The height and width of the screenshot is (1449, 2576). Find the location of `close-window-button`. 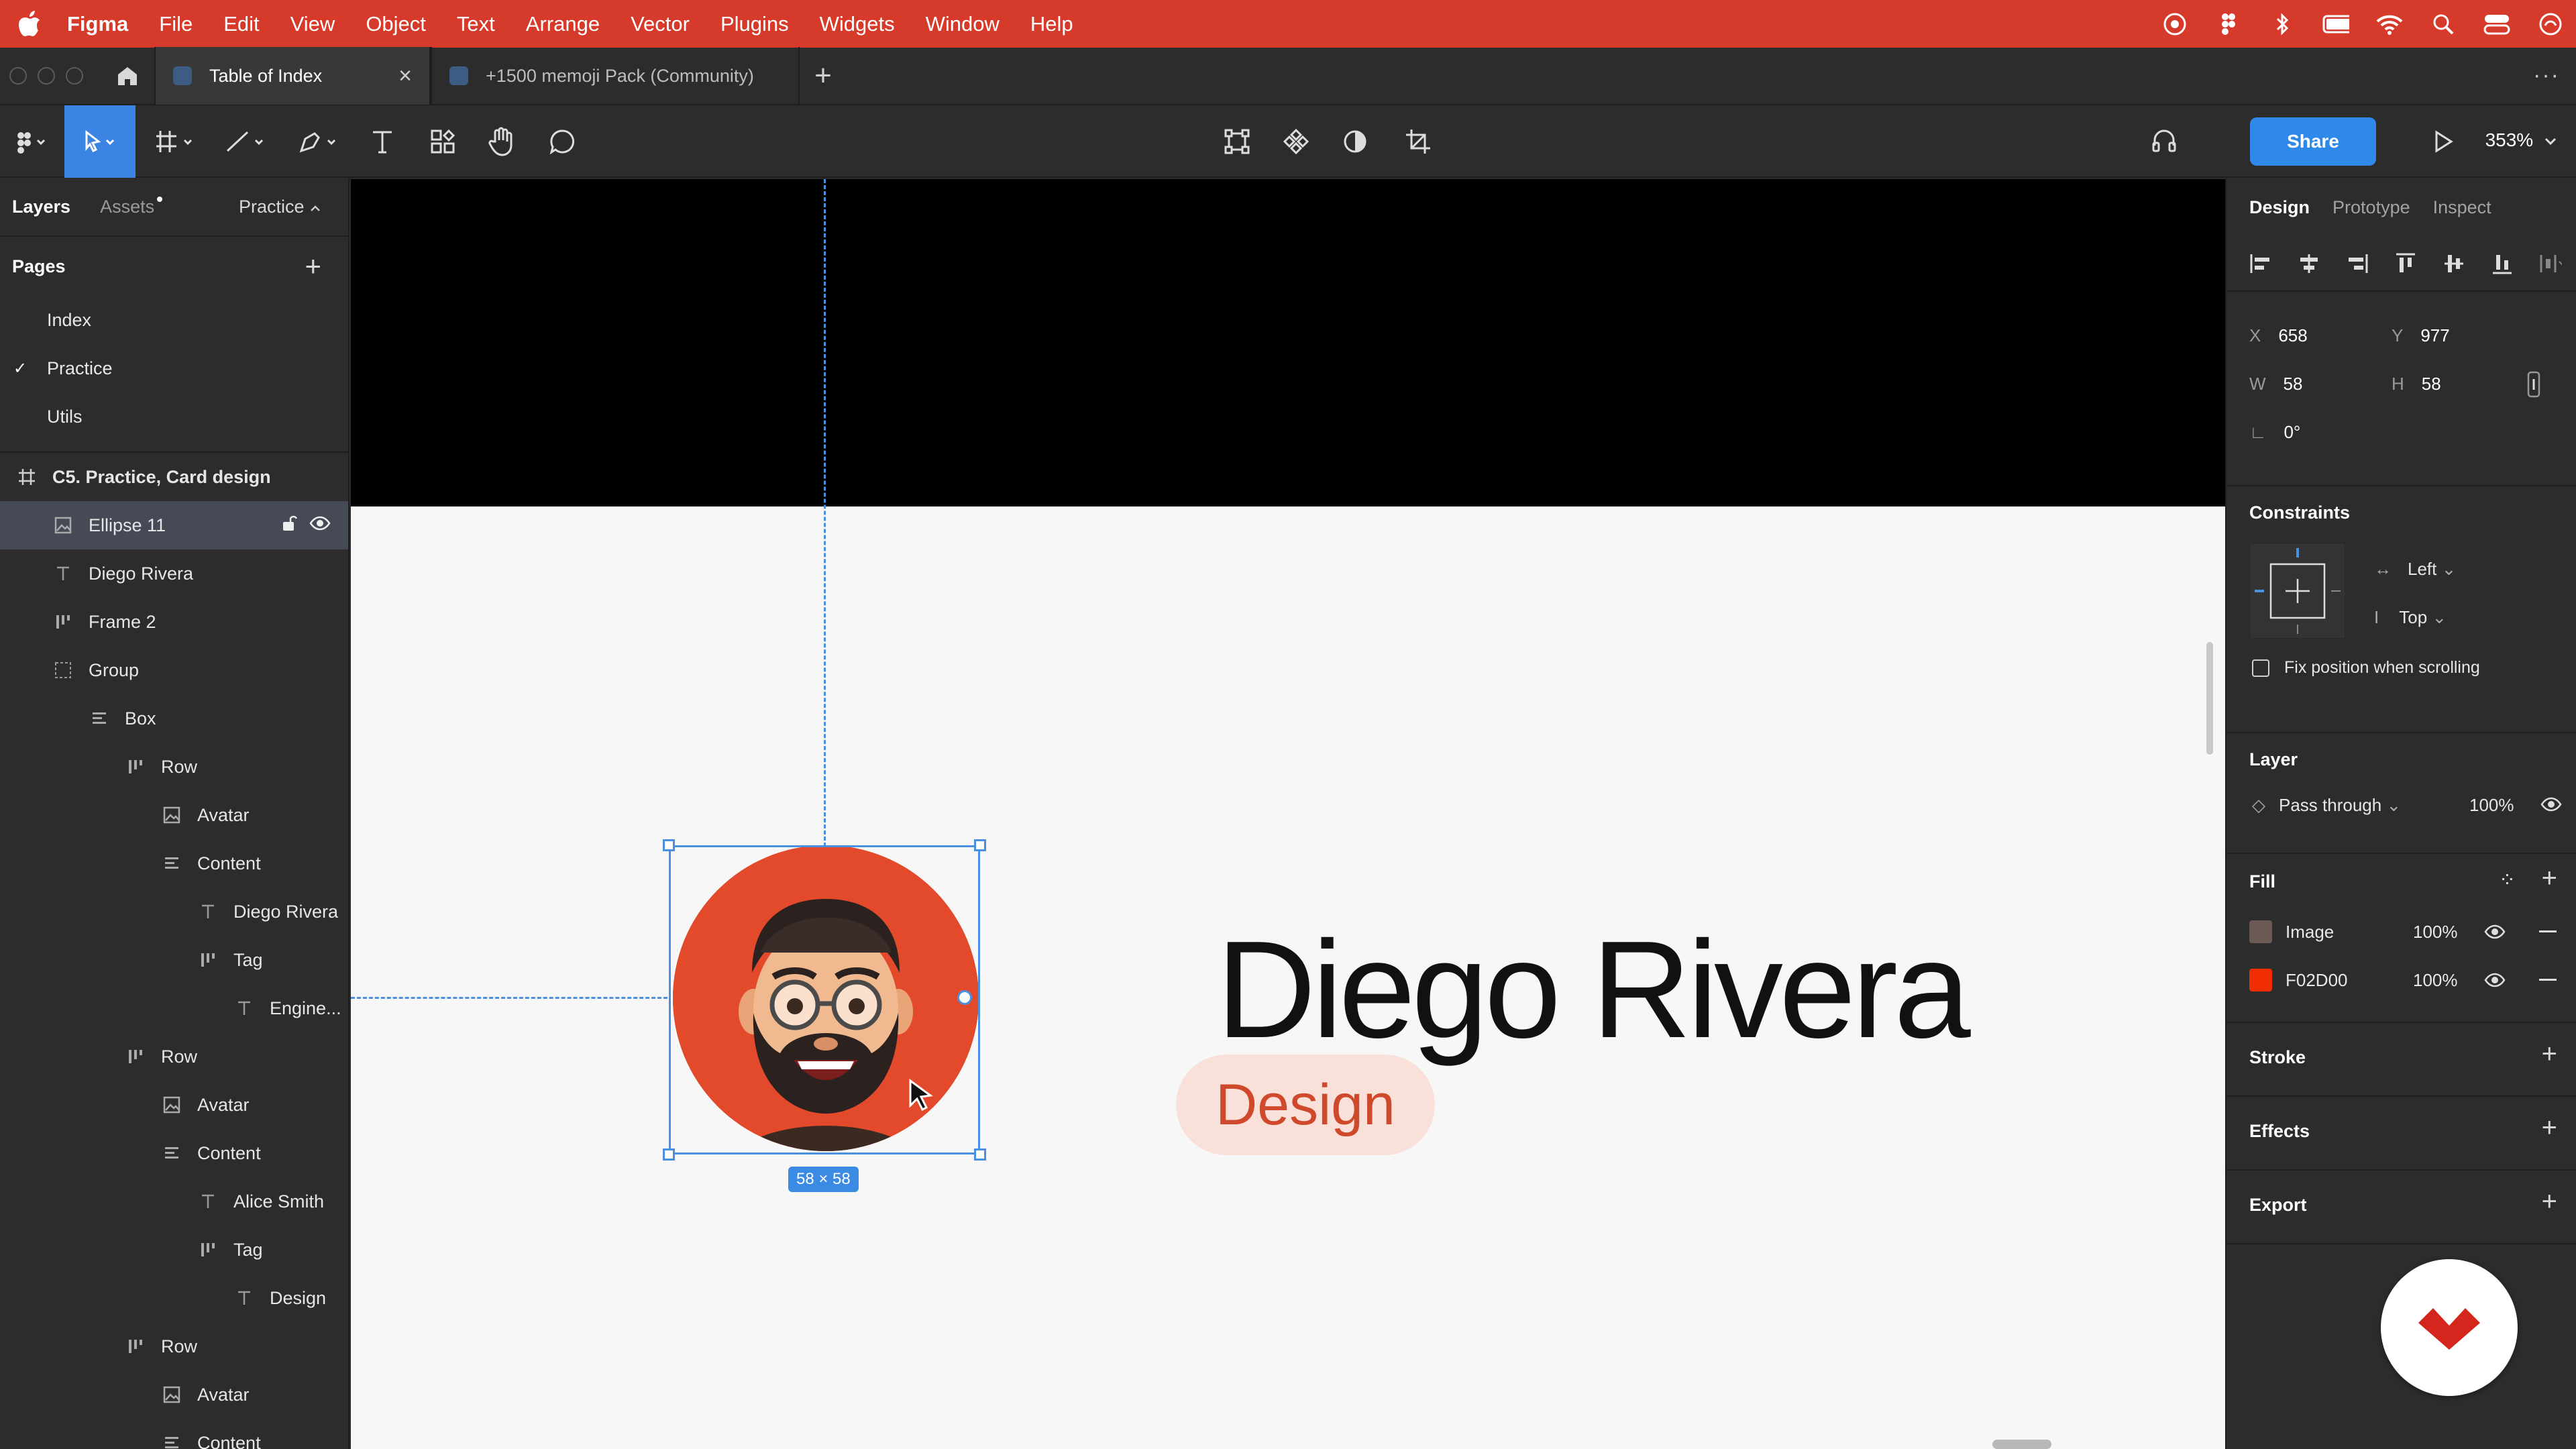

close-window-button is located at coordinates (18, 76).